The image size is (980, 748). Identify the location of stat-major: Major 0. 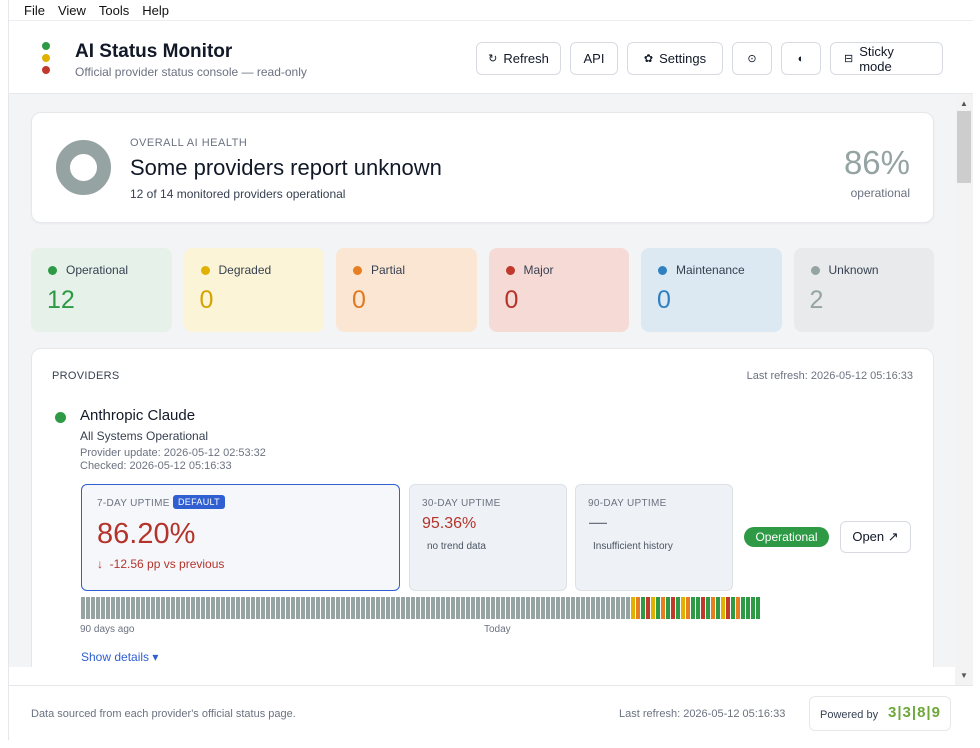
(558, 290).